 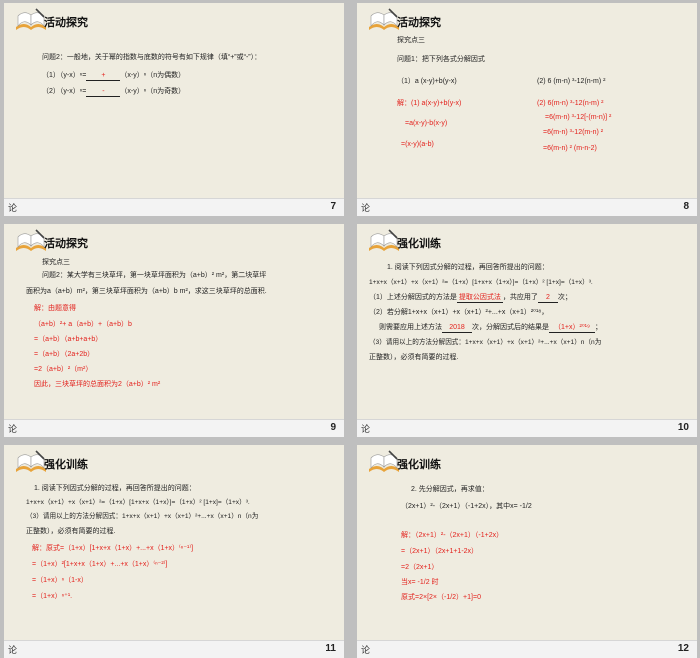 I want to click on answer-2-line-2: 则需要应用上述方法 2018 次，分解因式后的结果是 （1+x）²⁰¹⁹；, so click(x=490, y=328).